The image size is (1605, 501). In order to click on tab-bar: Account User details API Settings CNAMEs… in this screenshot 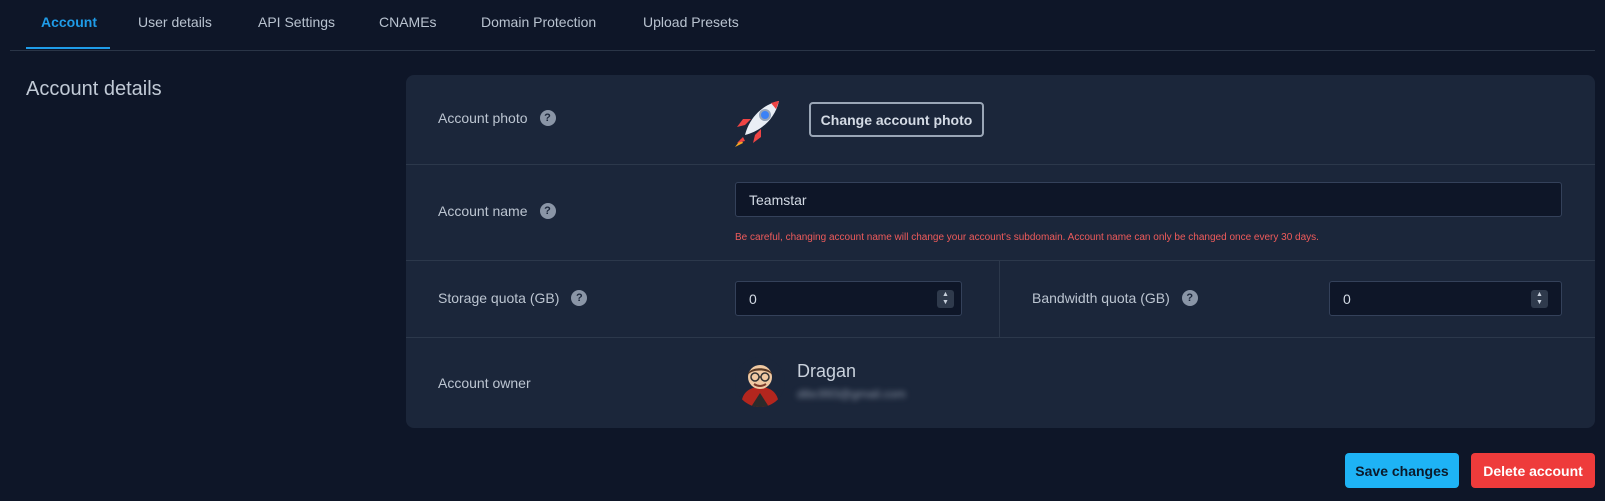, I will do `click(802, 25)`.